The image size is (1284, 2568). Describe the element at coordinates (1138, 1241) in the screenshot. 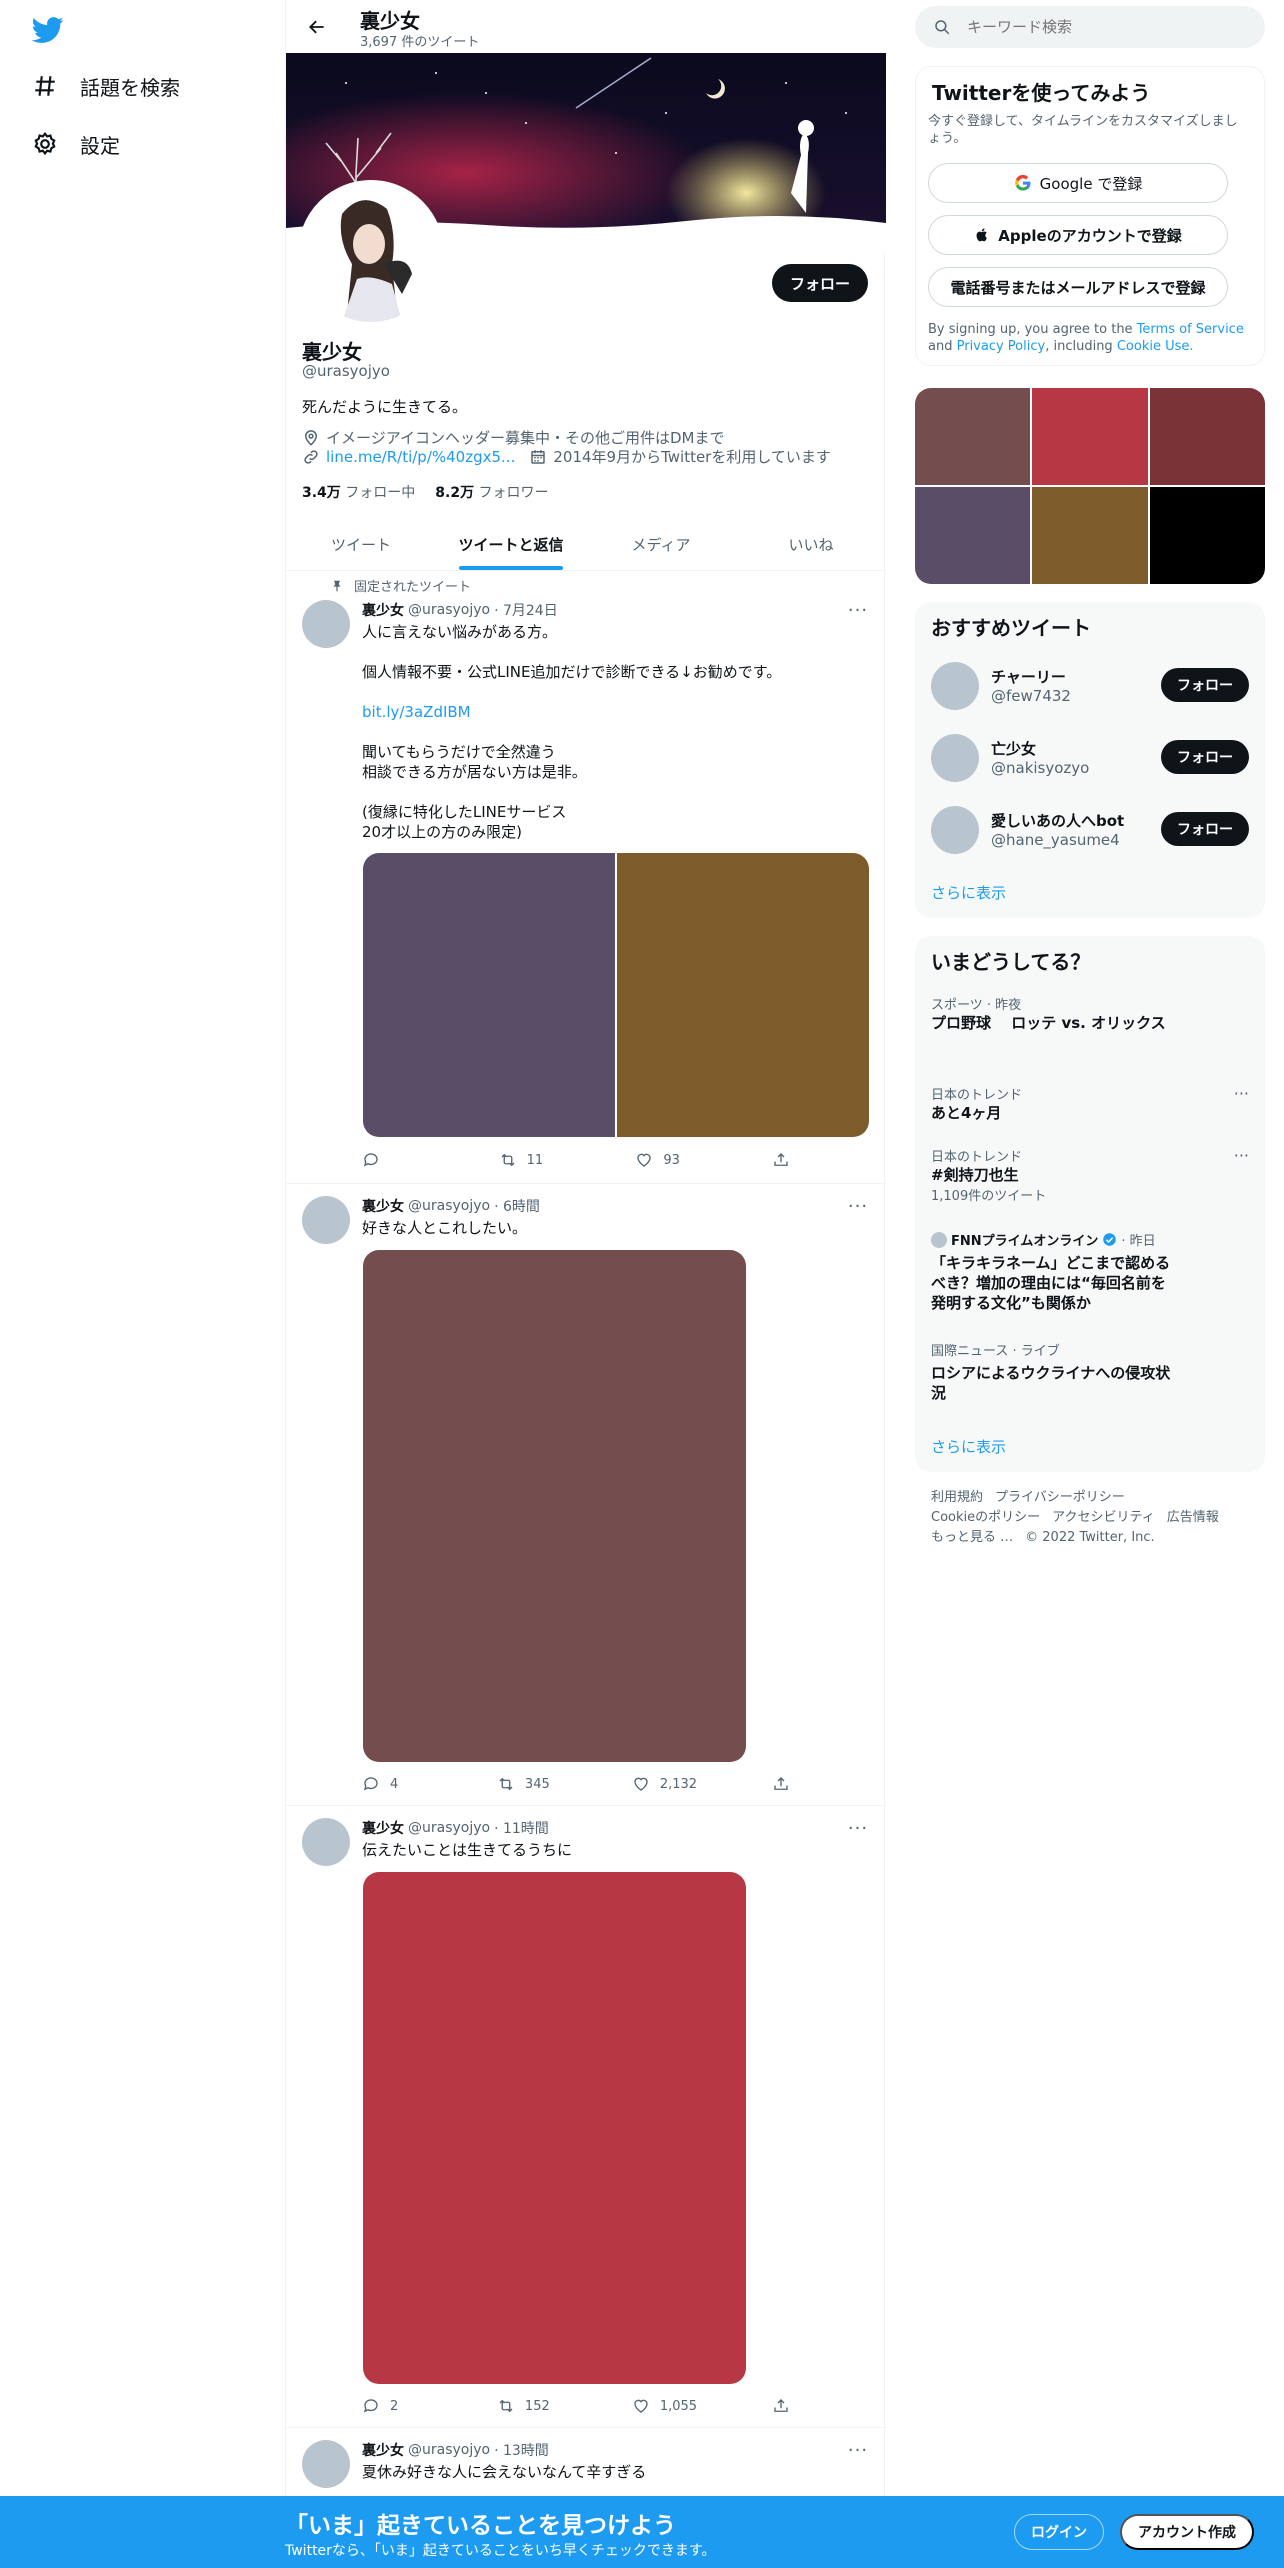

I see `news-time: · 昨日` at that location.